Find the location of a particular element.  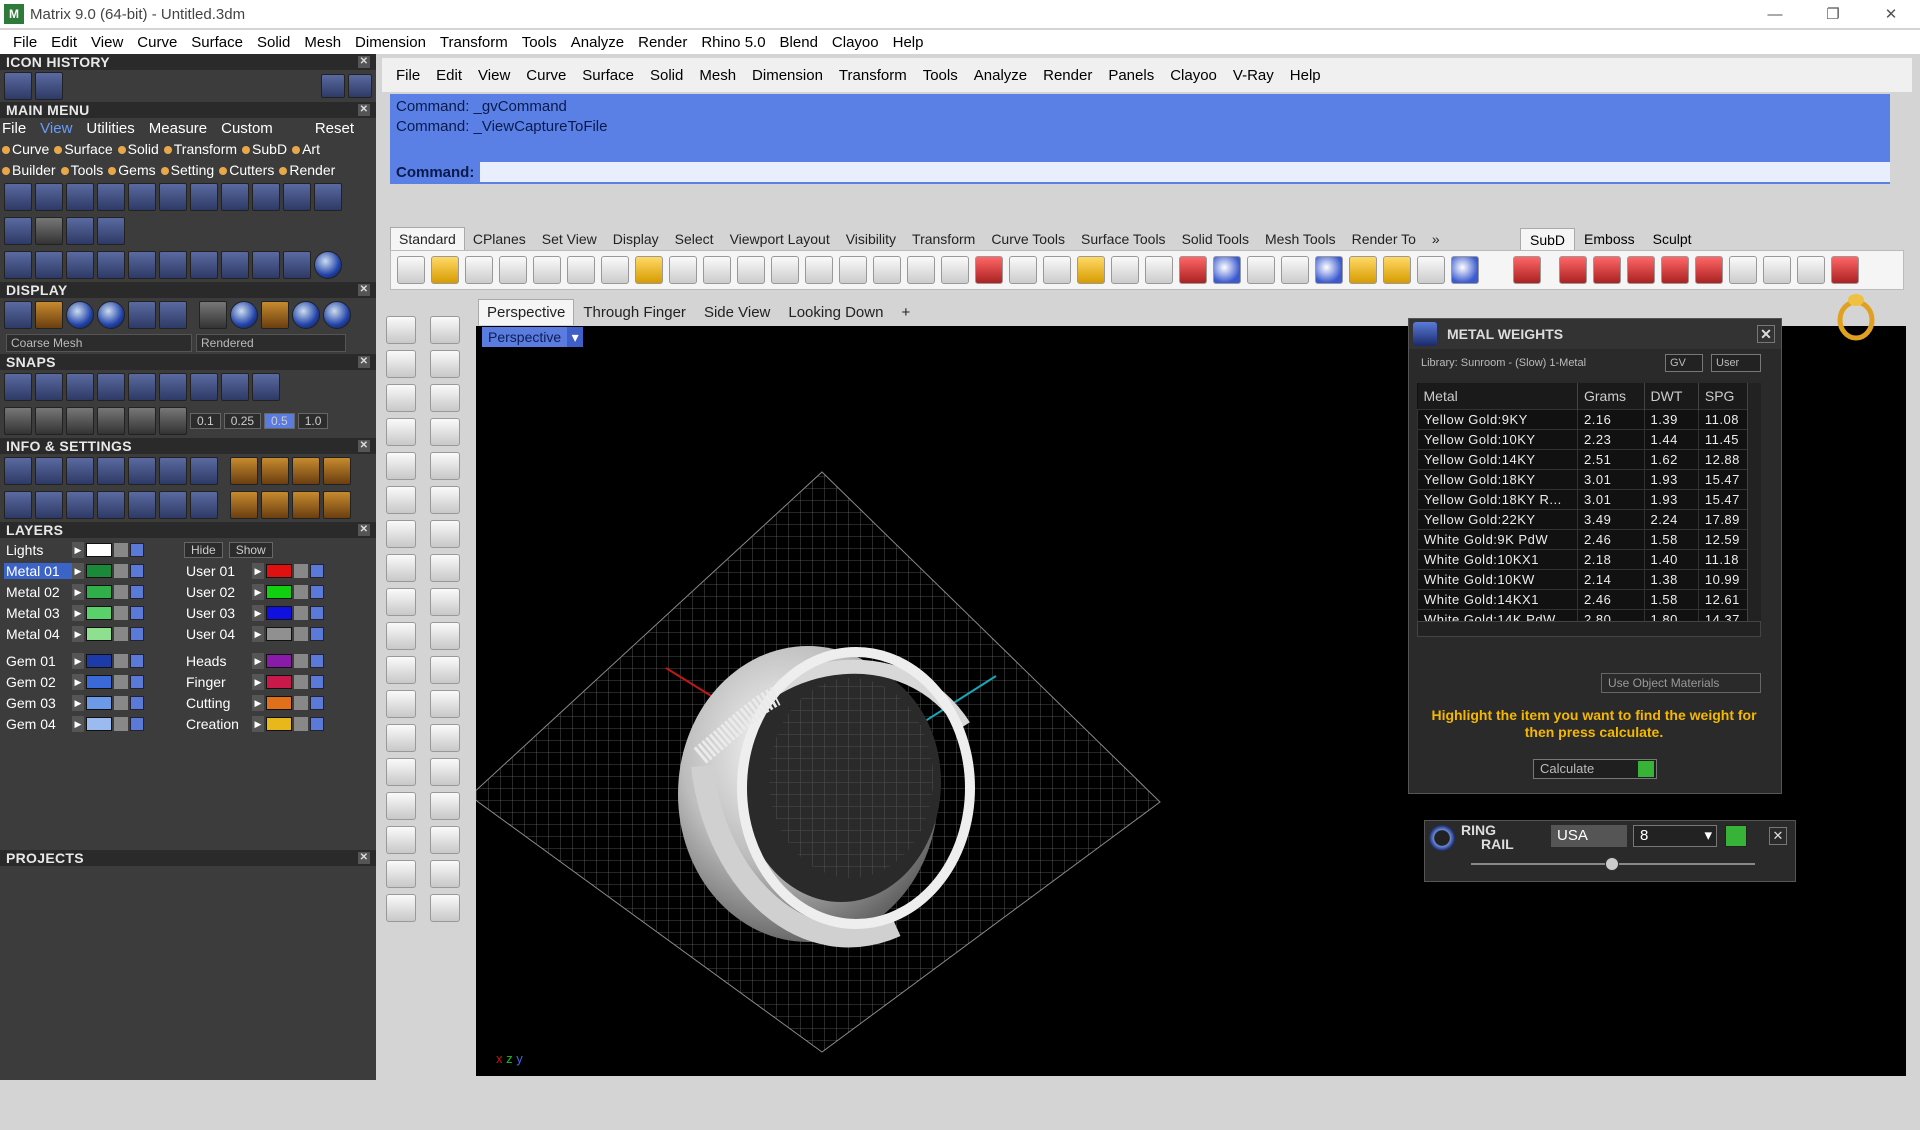

mm-tab-measure: Measure is located at coordinates (178, 128).